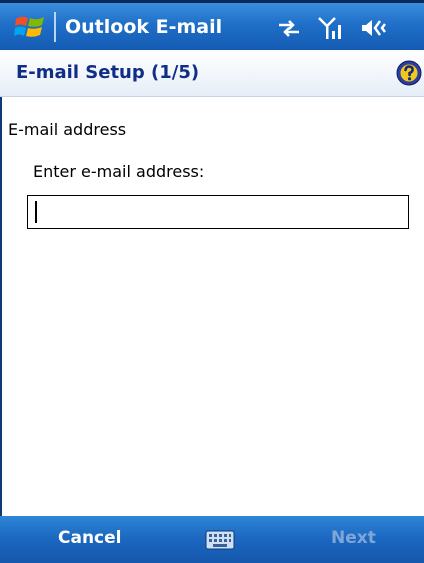 This screenshot has height=563, width=424. I want to click on menu-bar: Cancel Next, so click(212, 539).